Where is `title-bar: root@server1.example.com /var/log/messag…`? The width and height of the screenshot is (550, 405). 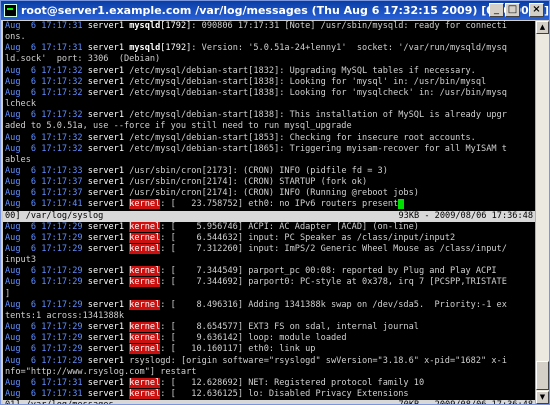 title-bar: root@server1.example.com /var/log/messag… is located at coordinates (275, 10).